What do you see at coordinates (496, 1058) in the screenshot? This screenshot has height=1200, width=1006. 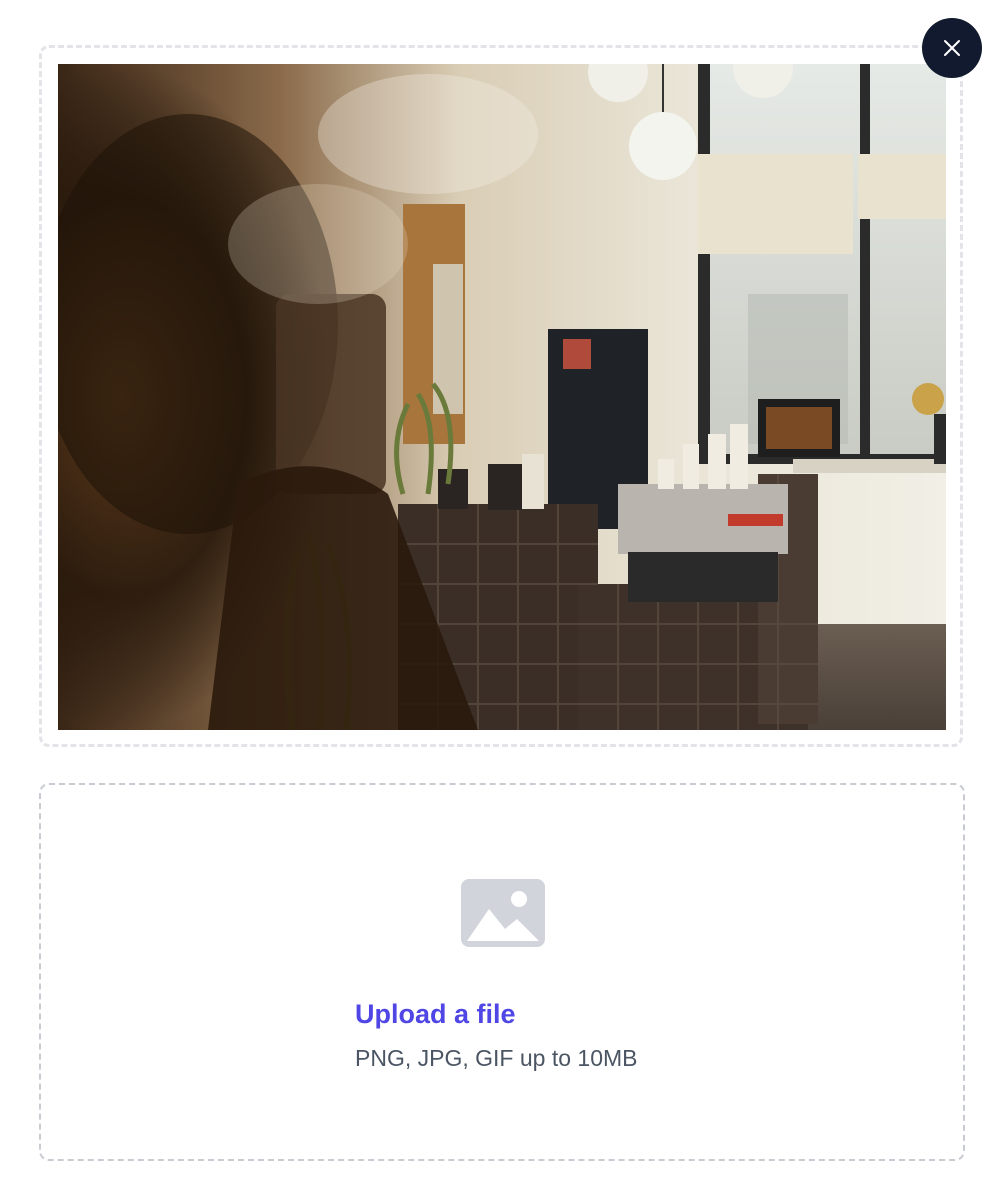 I see `file-type-hint: PNG, JPG, GIF up to 10MB` at bounding box center [496, 1058].